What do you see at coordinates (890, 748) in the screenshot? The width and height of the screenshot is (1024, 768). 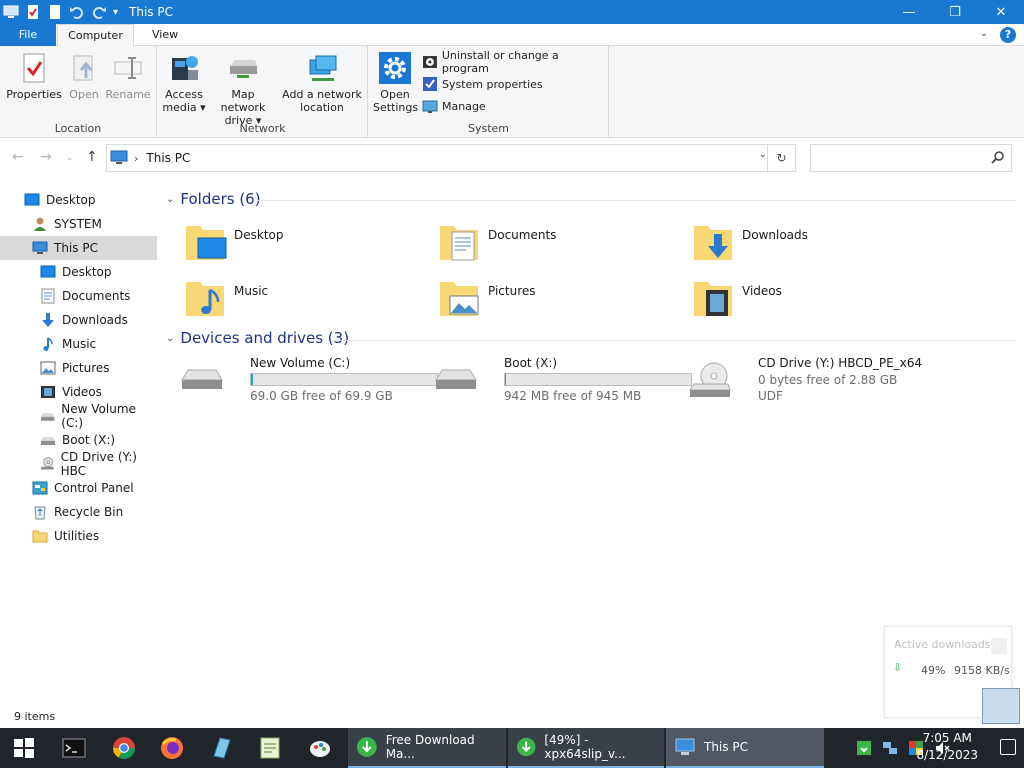 I see `network-tray-icon` at bounding box center [890, 748].